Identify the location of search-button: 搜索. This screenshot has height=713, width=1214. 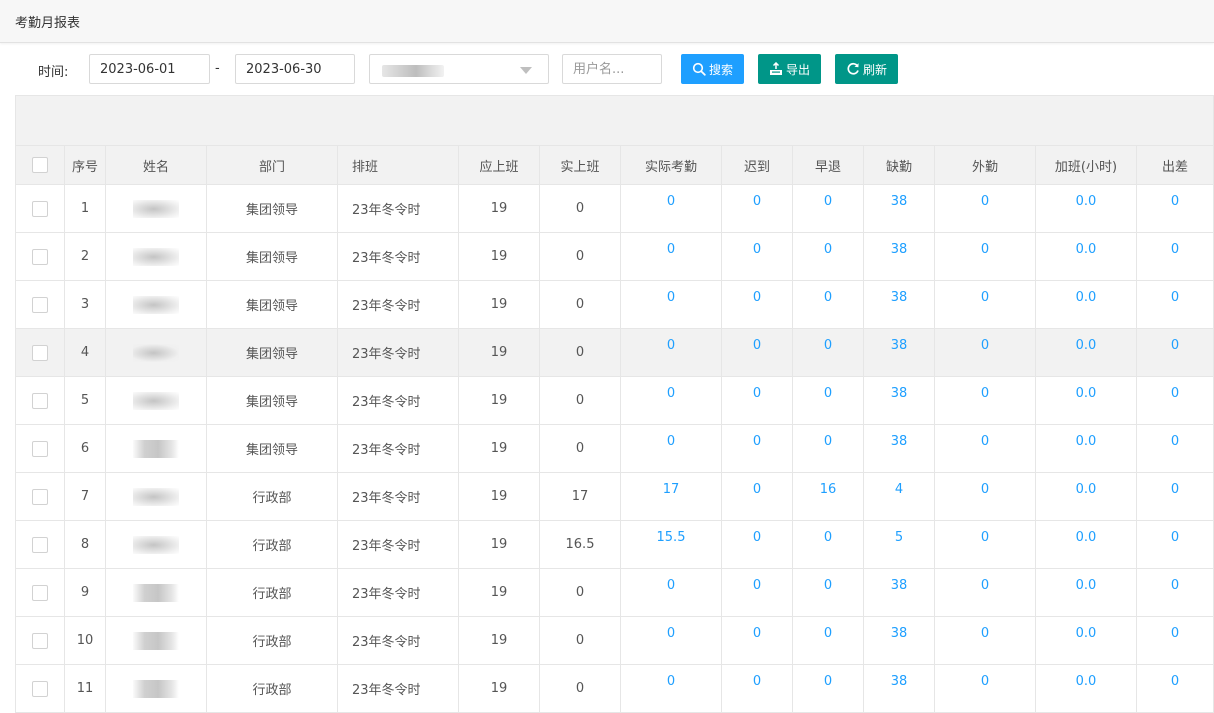
(712, 69).